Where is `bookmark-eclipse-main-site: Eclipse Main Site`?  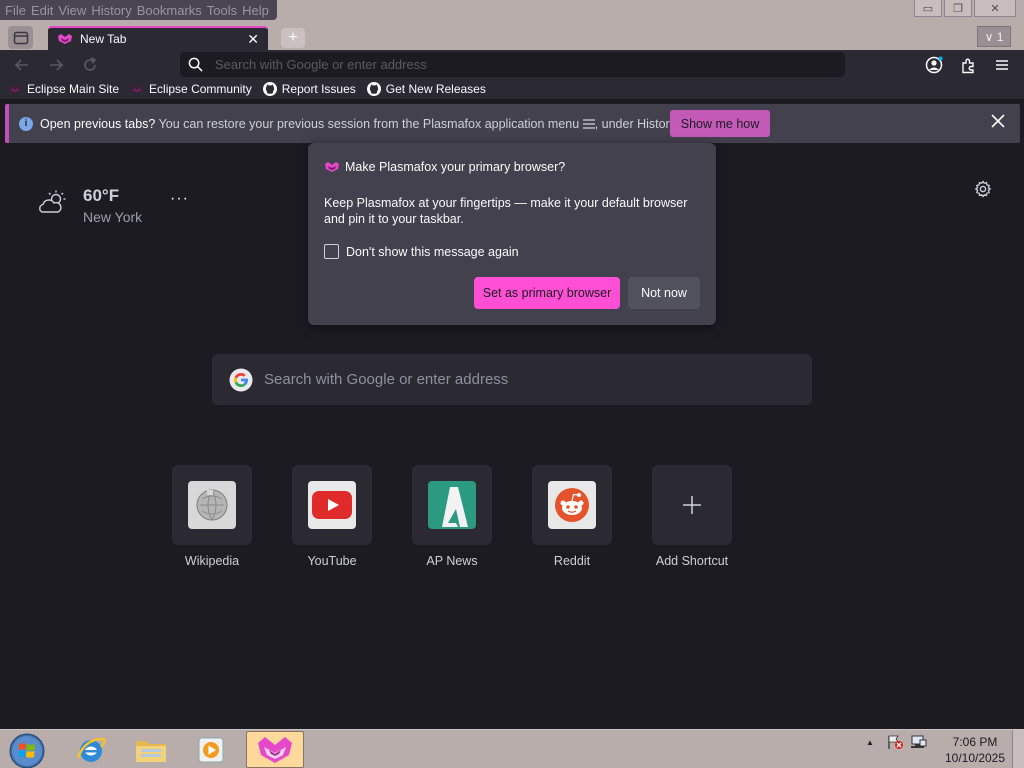 bookmark-eclipse-main-site: Eclipse Main Site is located at coordinates (63, 89).